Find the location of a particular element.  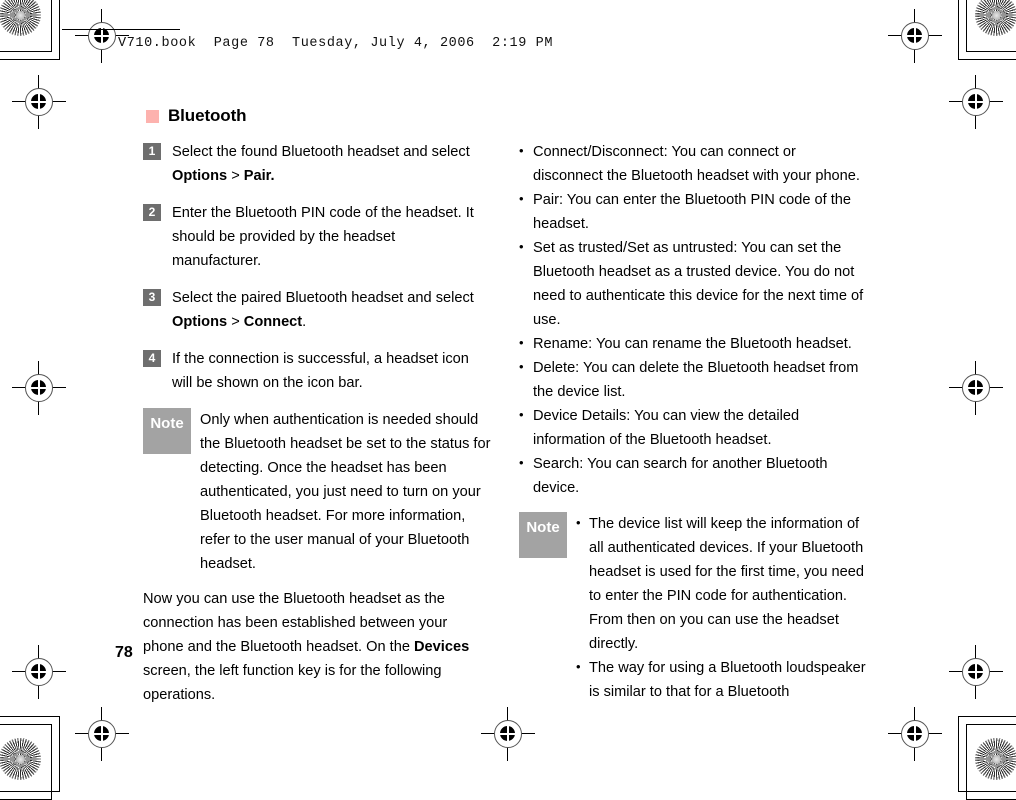

step-bold-pair: Pair. is located at coordinates (259, 176).